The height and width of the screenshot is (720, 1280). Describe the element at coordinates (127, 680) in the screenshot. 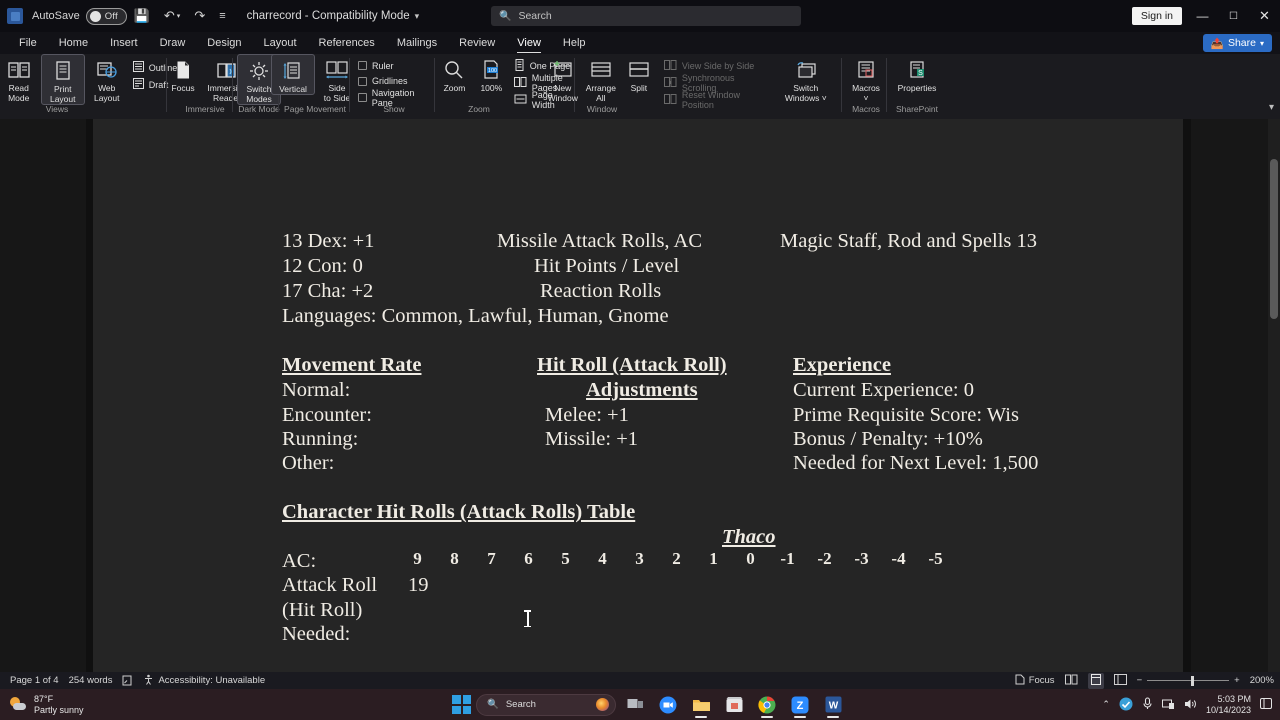

I see `proofing-errors-icon` at that location.